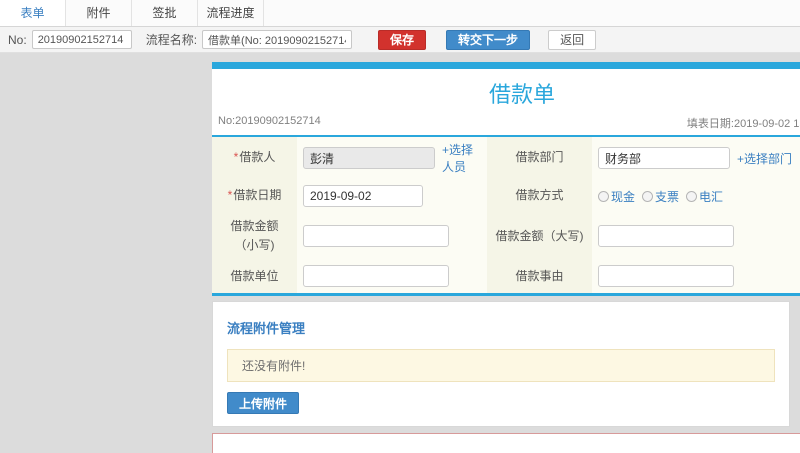  Describe the element at coordinates (254, 158) in the screenshot. I see `borrower-label: *借款人` at that location.